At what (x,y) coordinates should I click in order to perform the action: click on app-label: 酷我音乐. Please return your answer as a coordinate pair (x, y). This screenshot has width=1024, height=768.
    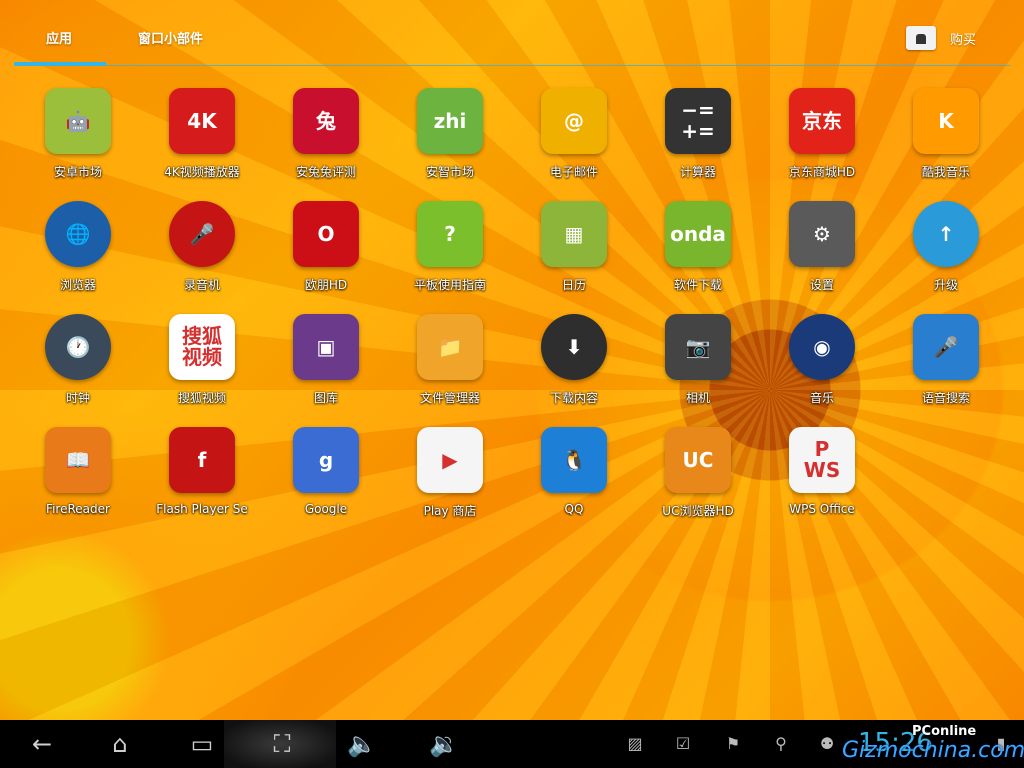
    Looking at the image, I should click on (945, 172).